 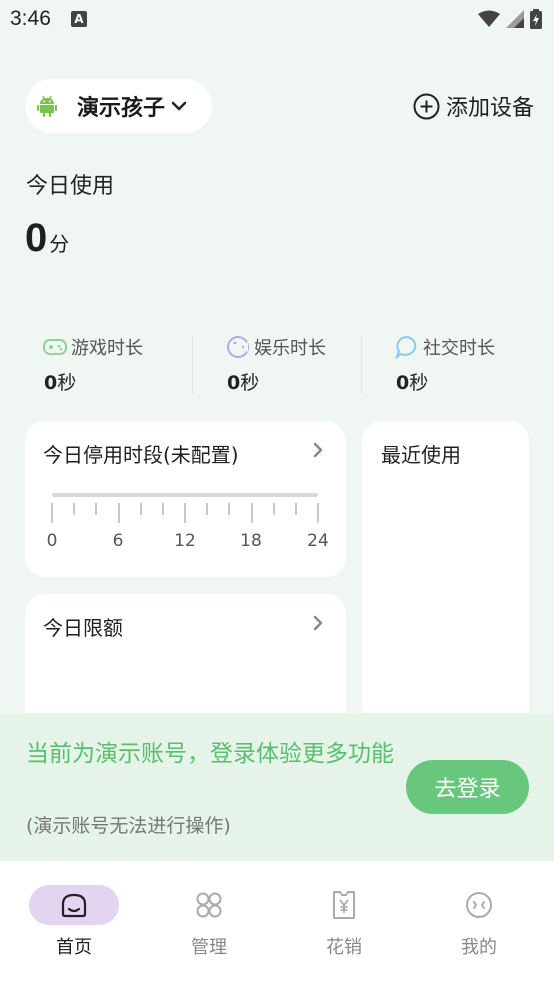 What do you see at coordinates (277, 922) in the screenshot?
I see `bottom-nav: 首页 管理 花销 我的` at bounding box center [277, 922].